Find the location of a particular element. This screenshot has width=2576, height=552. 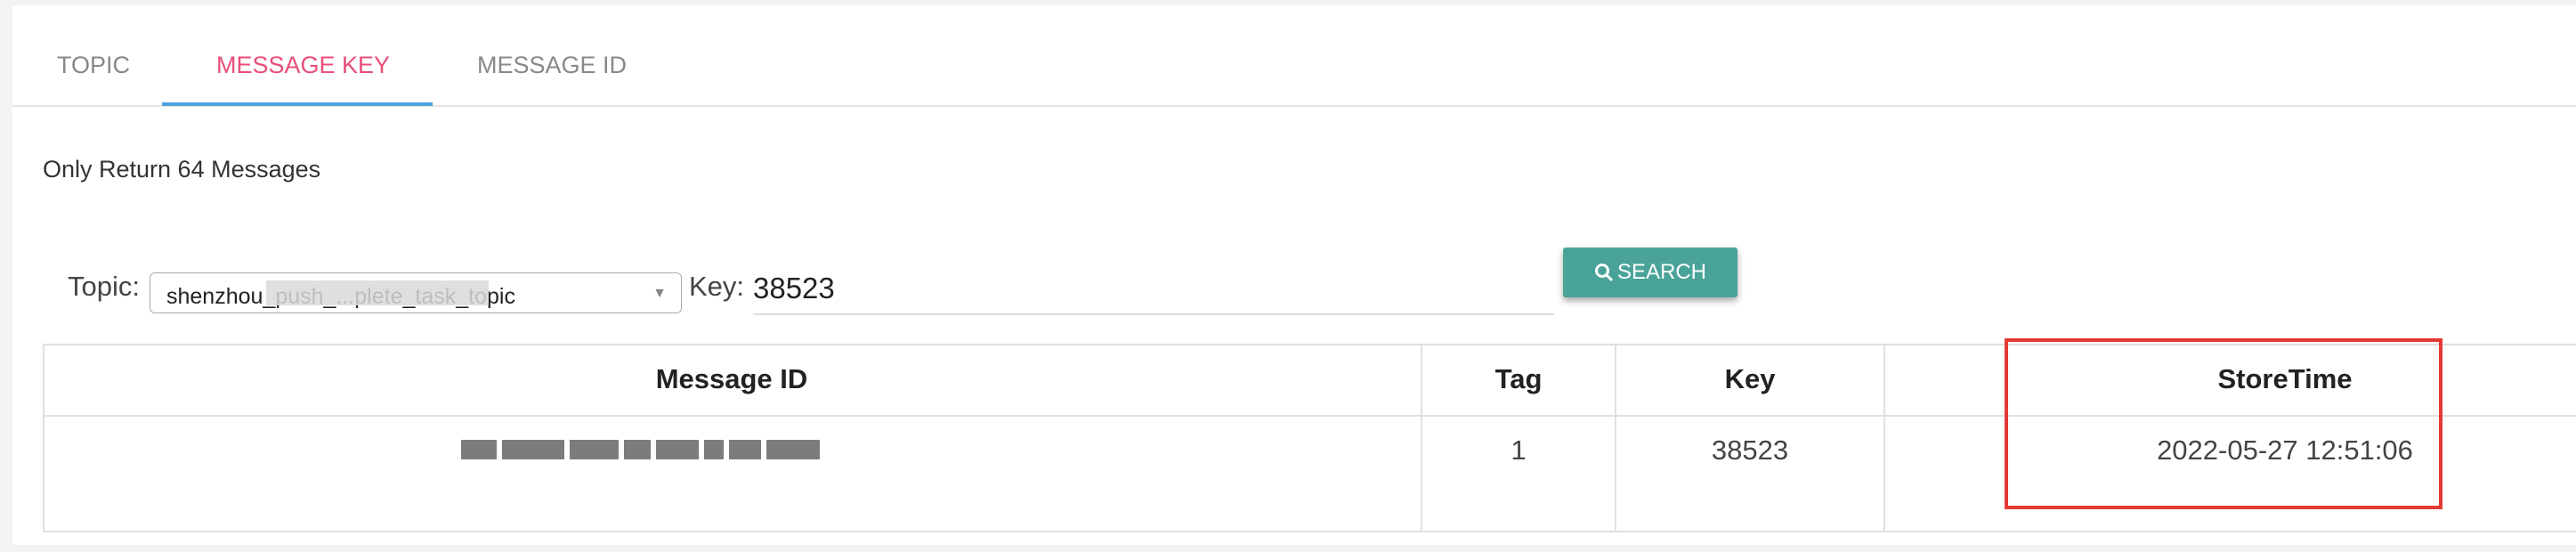

column-header-key: Key is located at coordinates (1750, 379).